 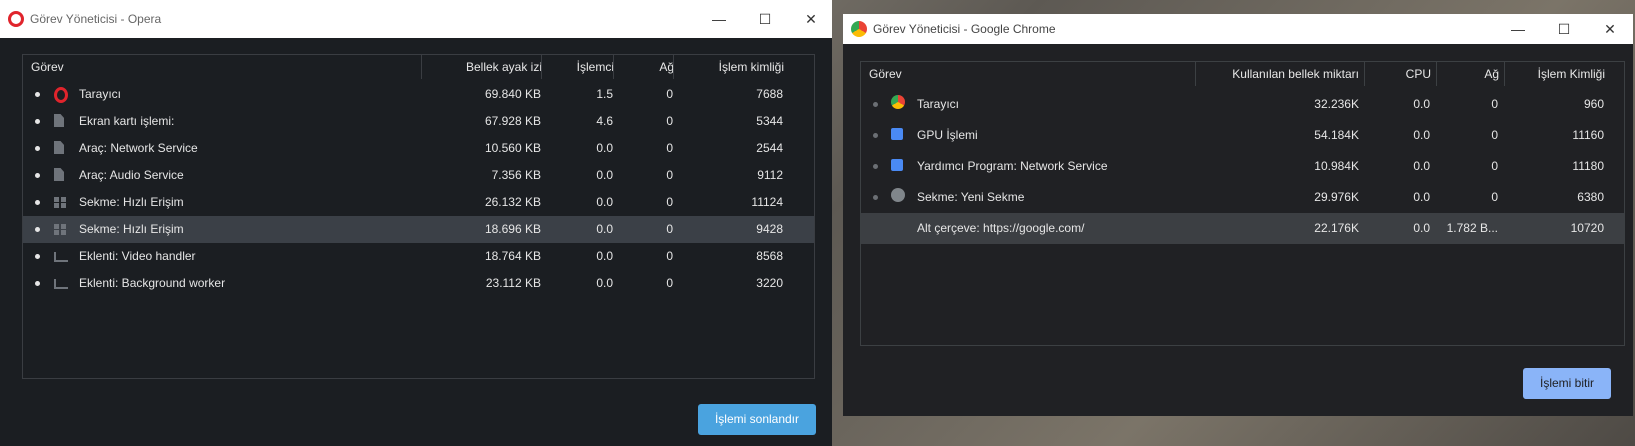 What do you see at coordinates (1588, 135) in the screenshot?
I see `pid-cell: 11160` at bounding box center [1588, 135].